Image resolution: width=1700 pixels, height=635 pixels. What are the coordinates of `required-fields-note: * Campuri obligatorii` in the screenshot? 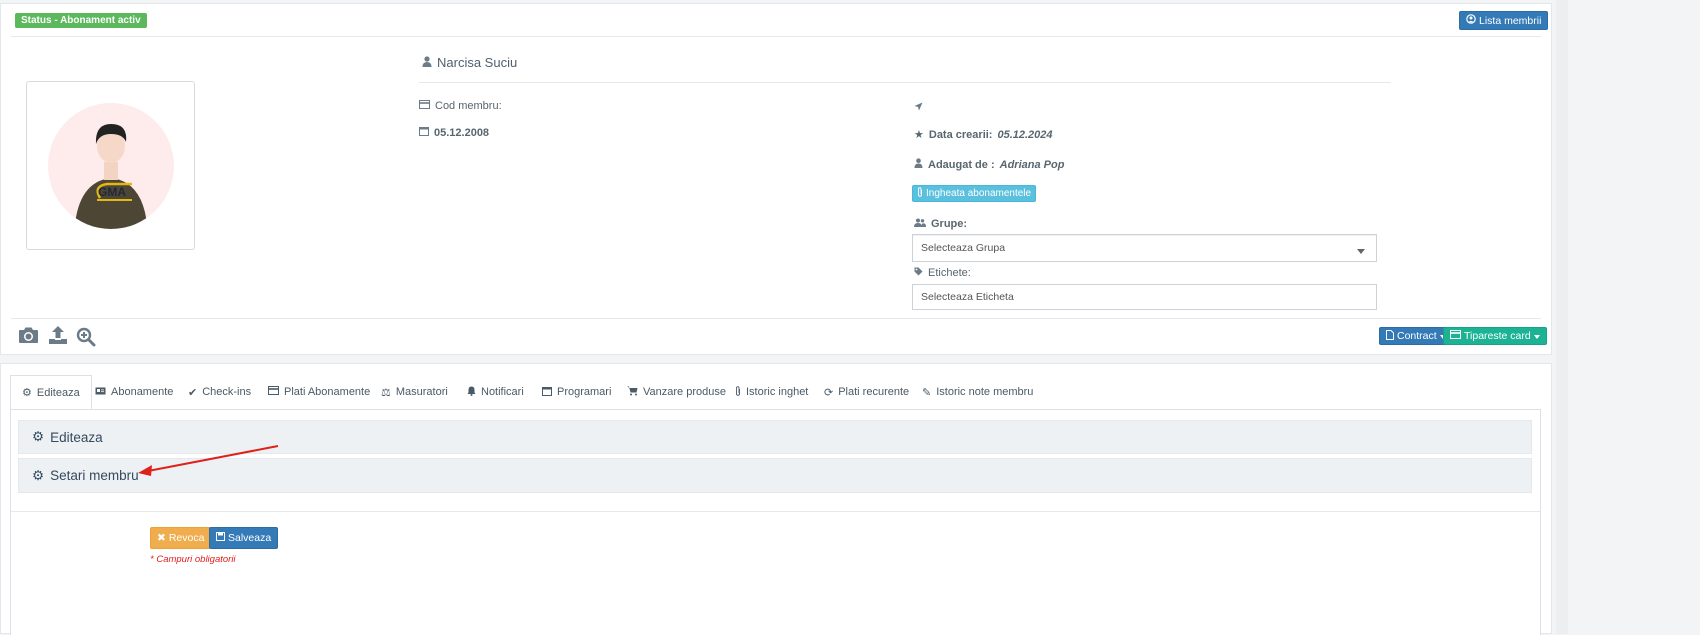 It's located at (193, 559).